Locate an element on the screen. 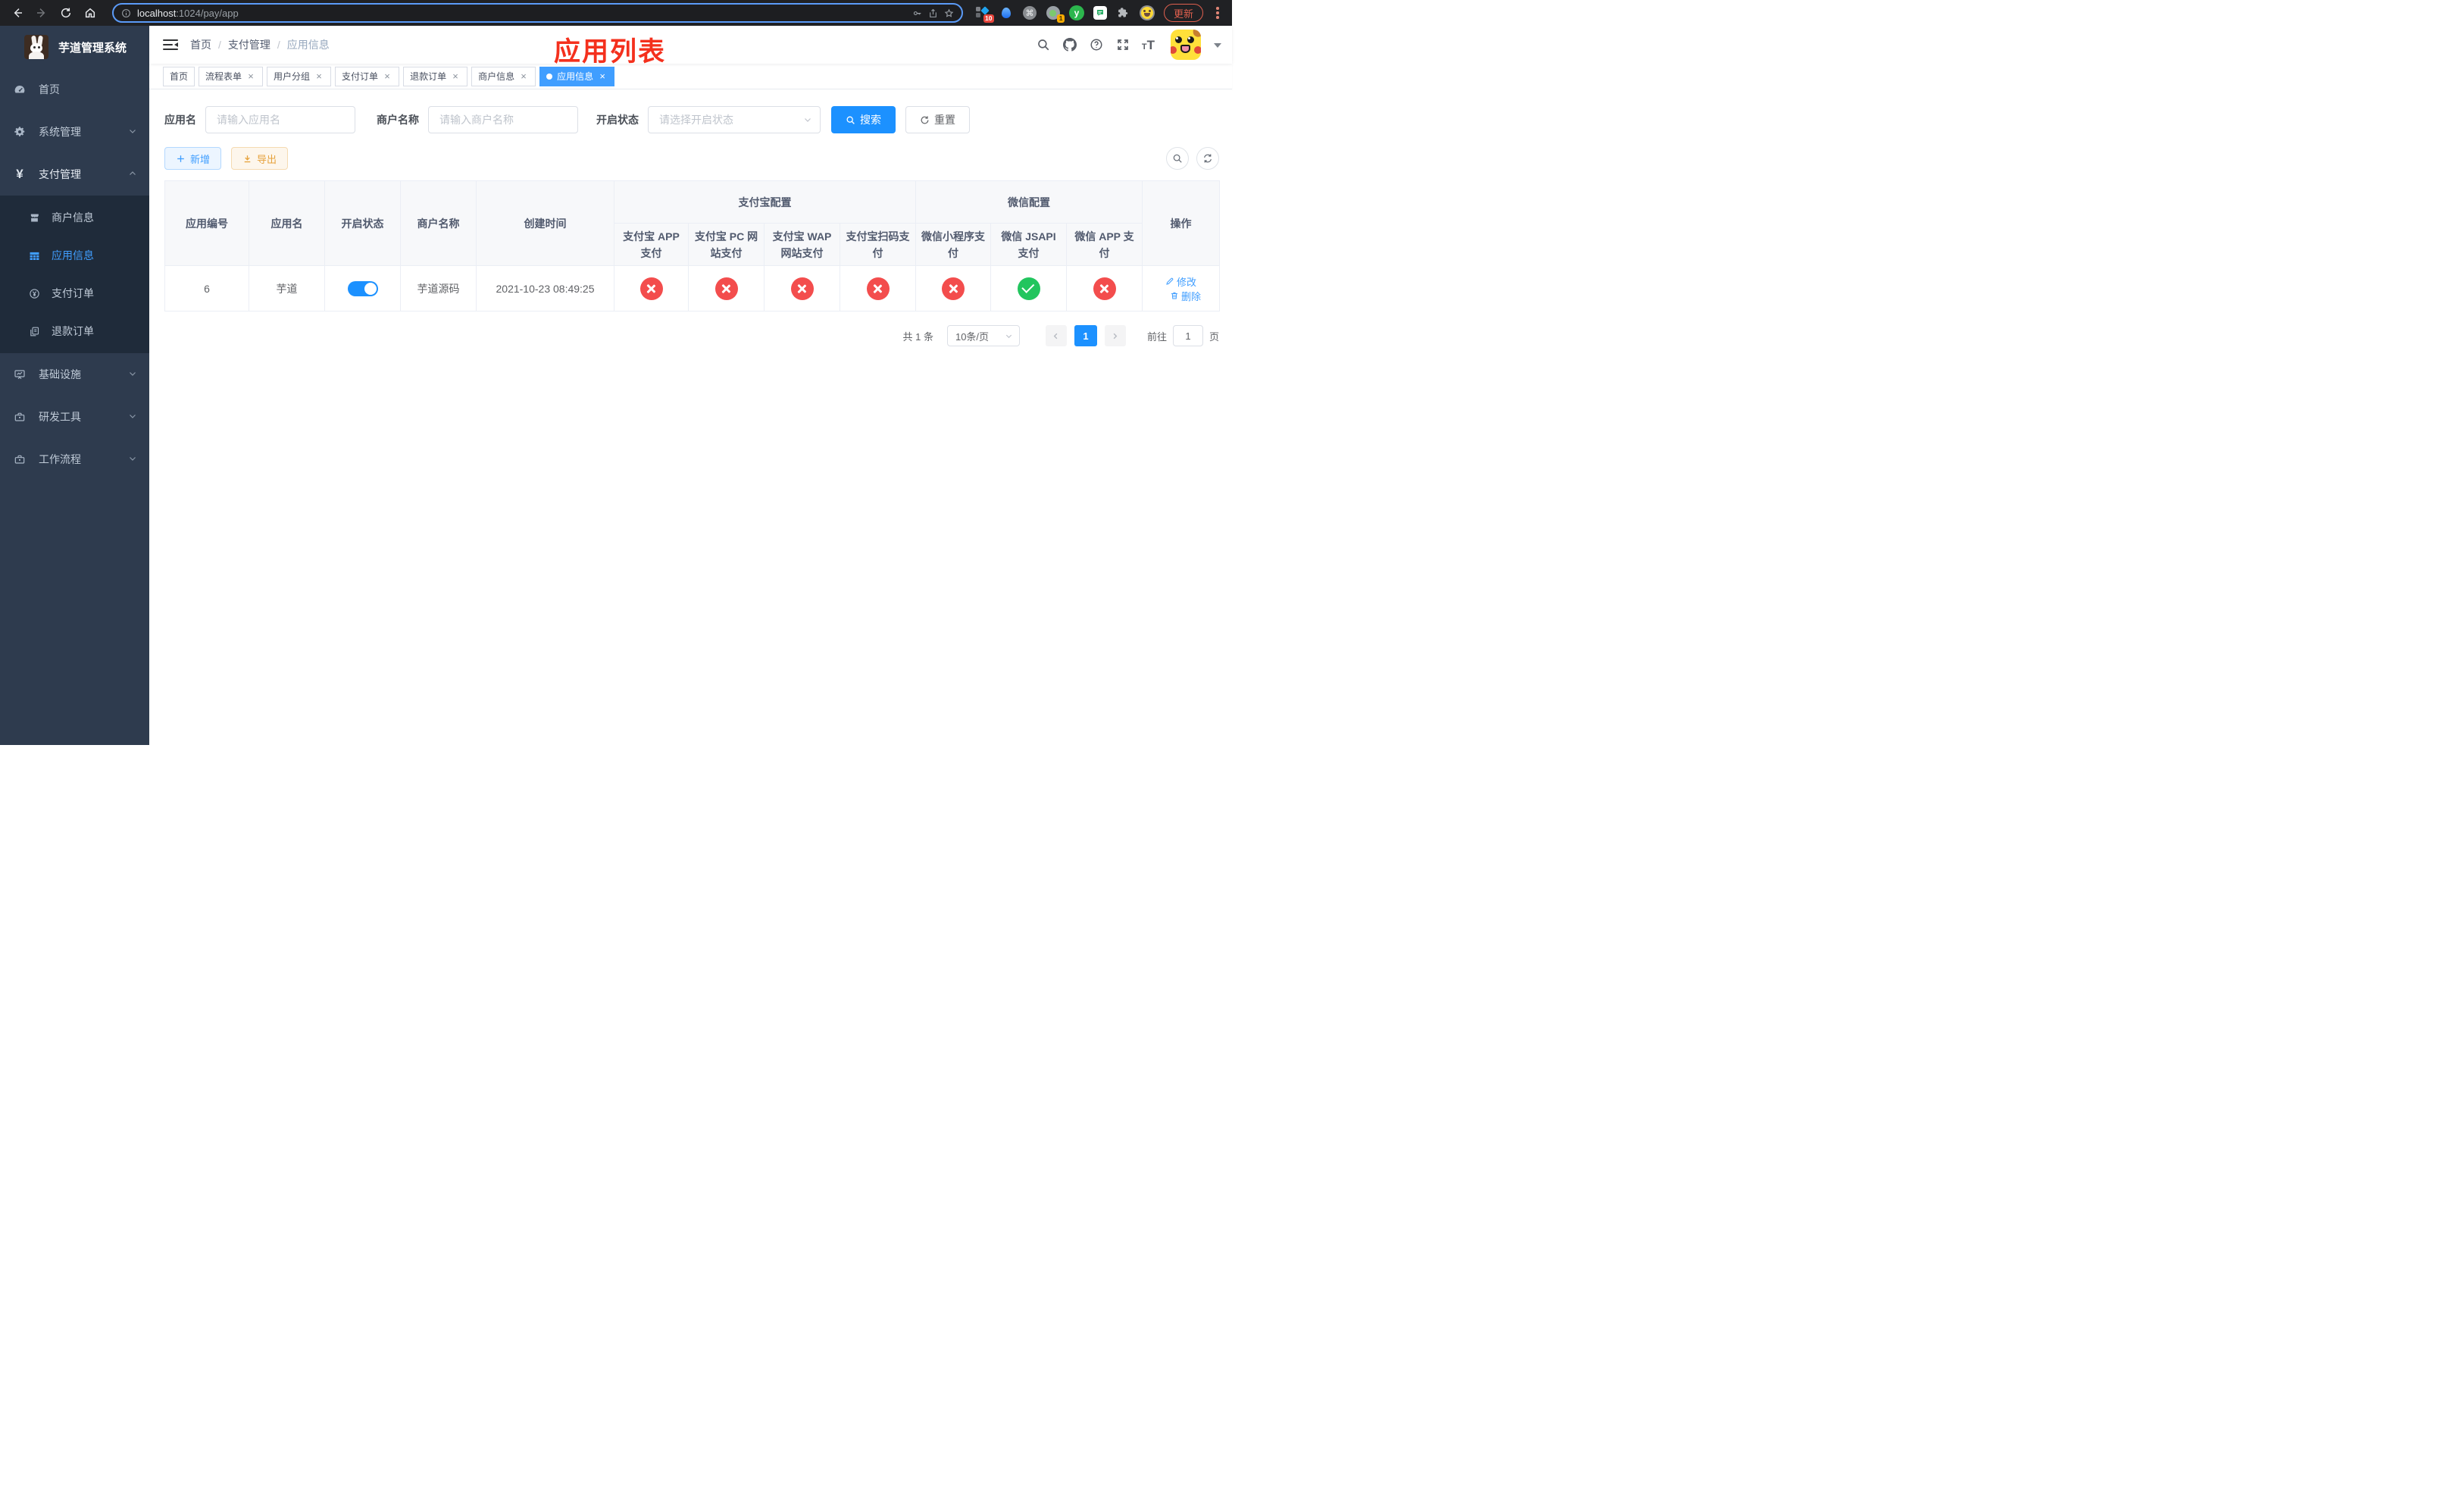 This screenshot has width=2464, height=1490. url-text: localhost:1024/pay/app is located at coordinates (521, 14).